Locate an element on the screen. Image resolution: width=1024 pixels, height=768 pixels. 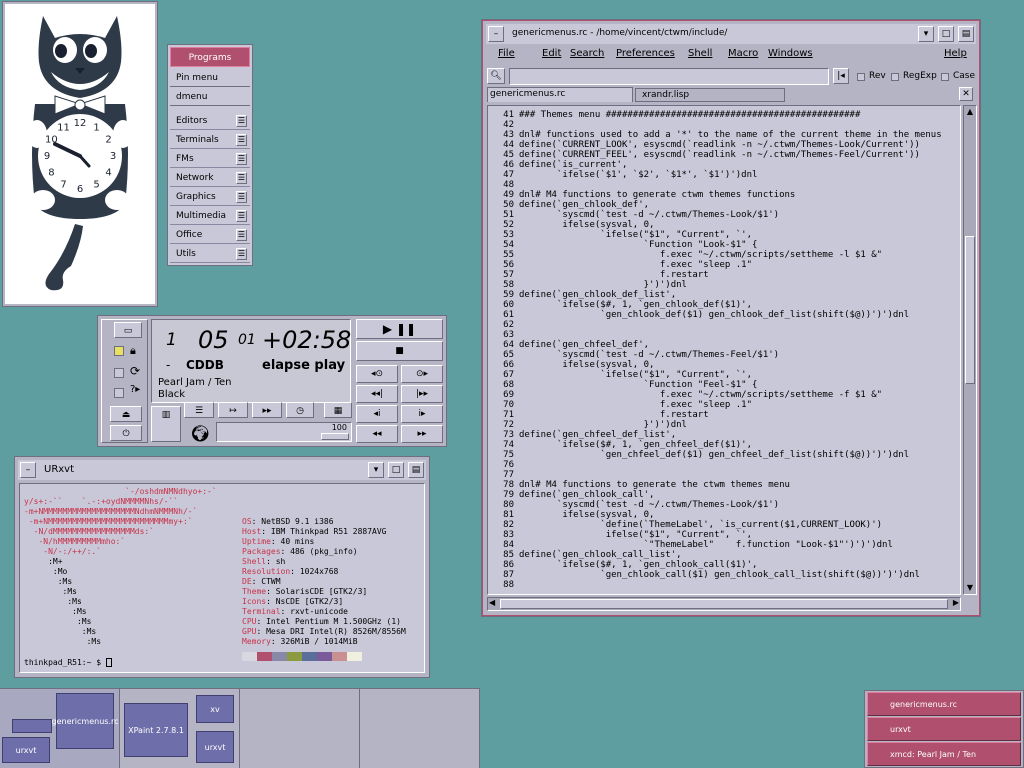
menu-macro: Macro is located at coordinates (743, 53).